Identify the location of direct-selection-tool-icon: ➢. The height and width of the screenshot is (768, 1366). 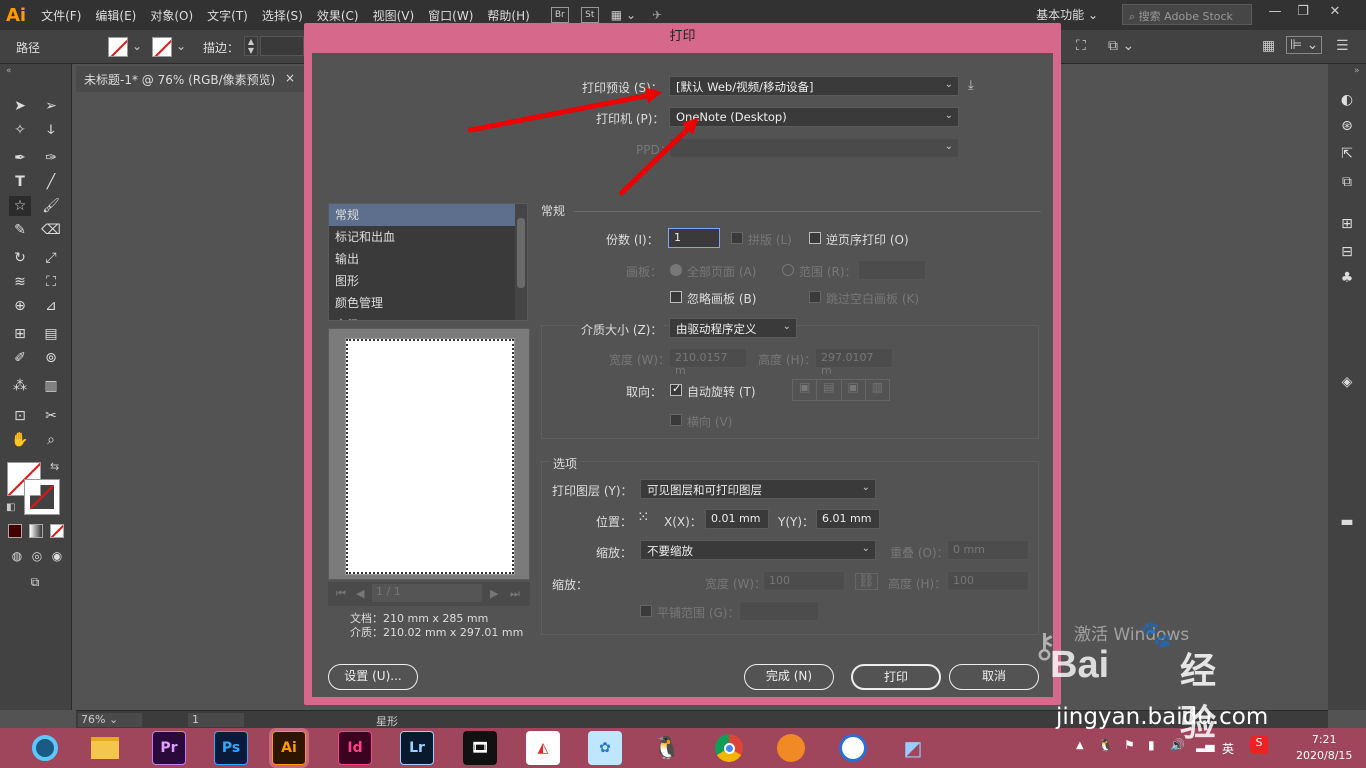
(51, 106).